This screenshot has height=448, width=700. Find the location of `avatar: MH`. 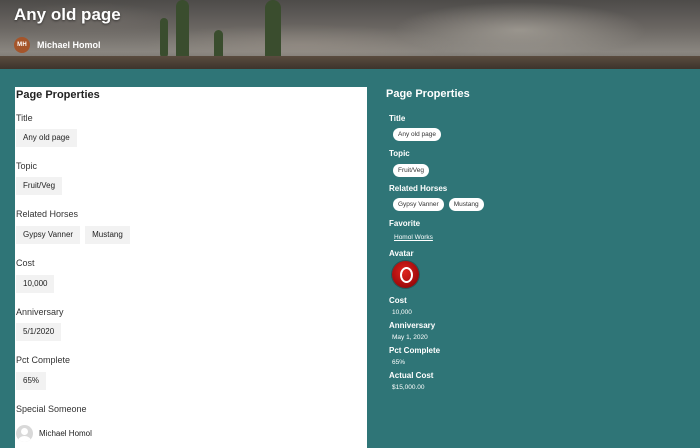

avatar: MH is located at coordinates (22, 45).